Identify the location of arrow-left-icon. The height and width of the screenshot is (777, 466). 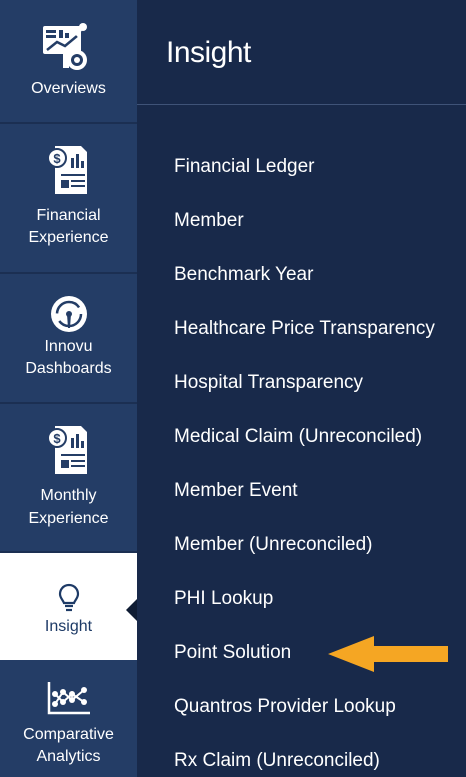
(388, 654).